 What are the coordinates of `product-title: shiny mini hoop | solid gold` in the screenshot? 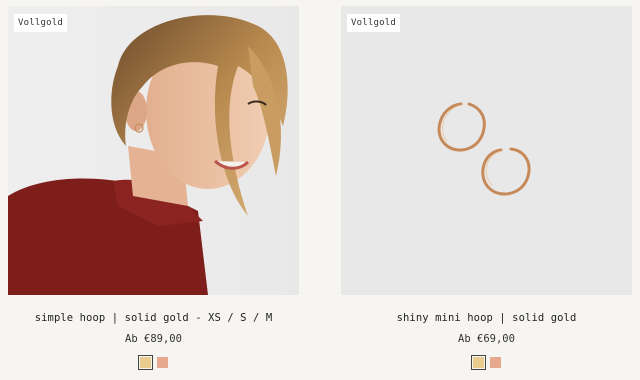 It's located at (486, 318).